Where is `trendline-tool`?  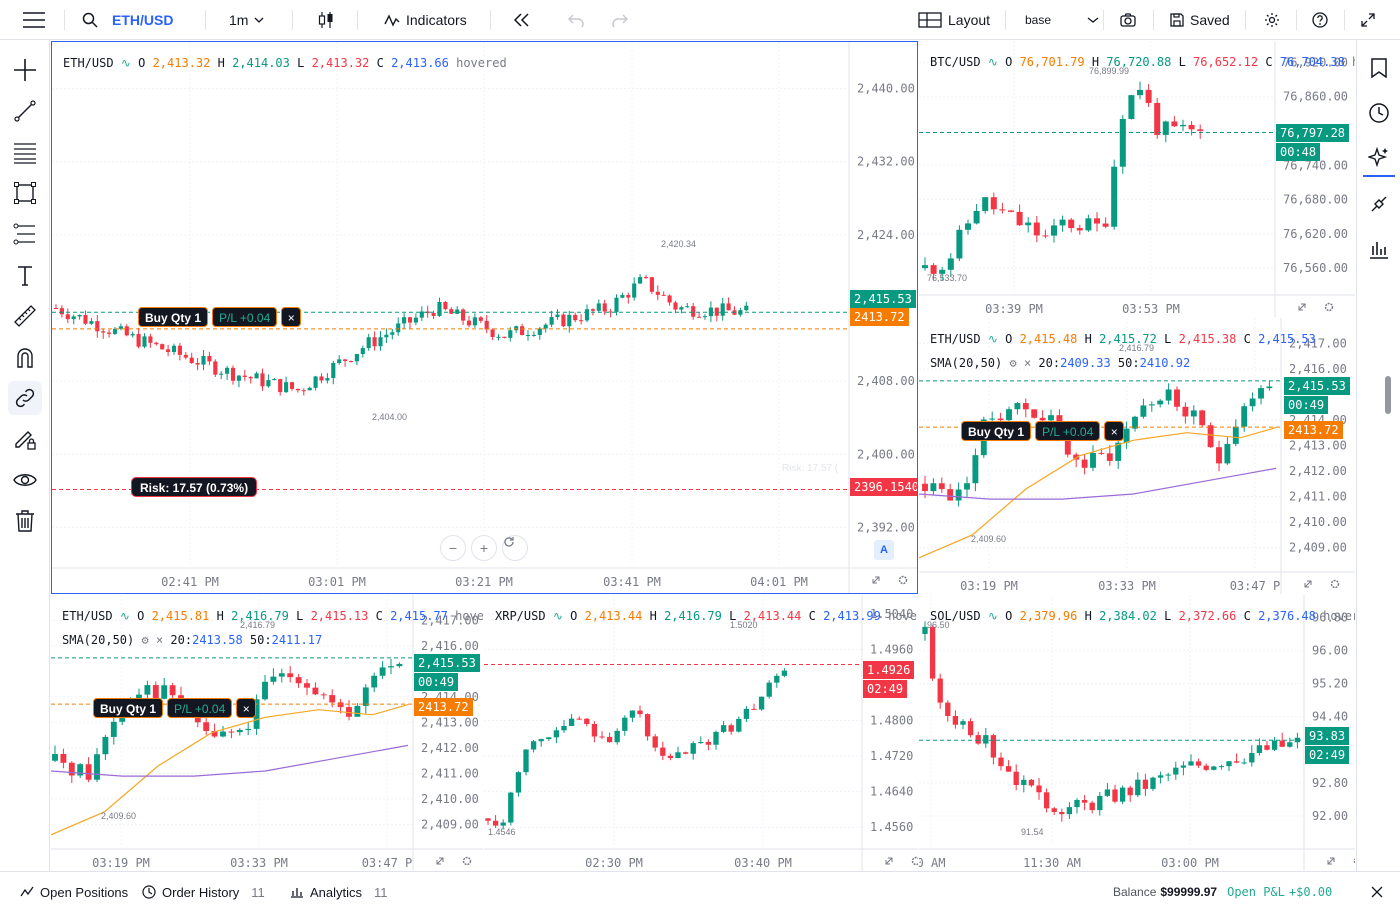 trendline-tool is located at coordinates (25, 111).